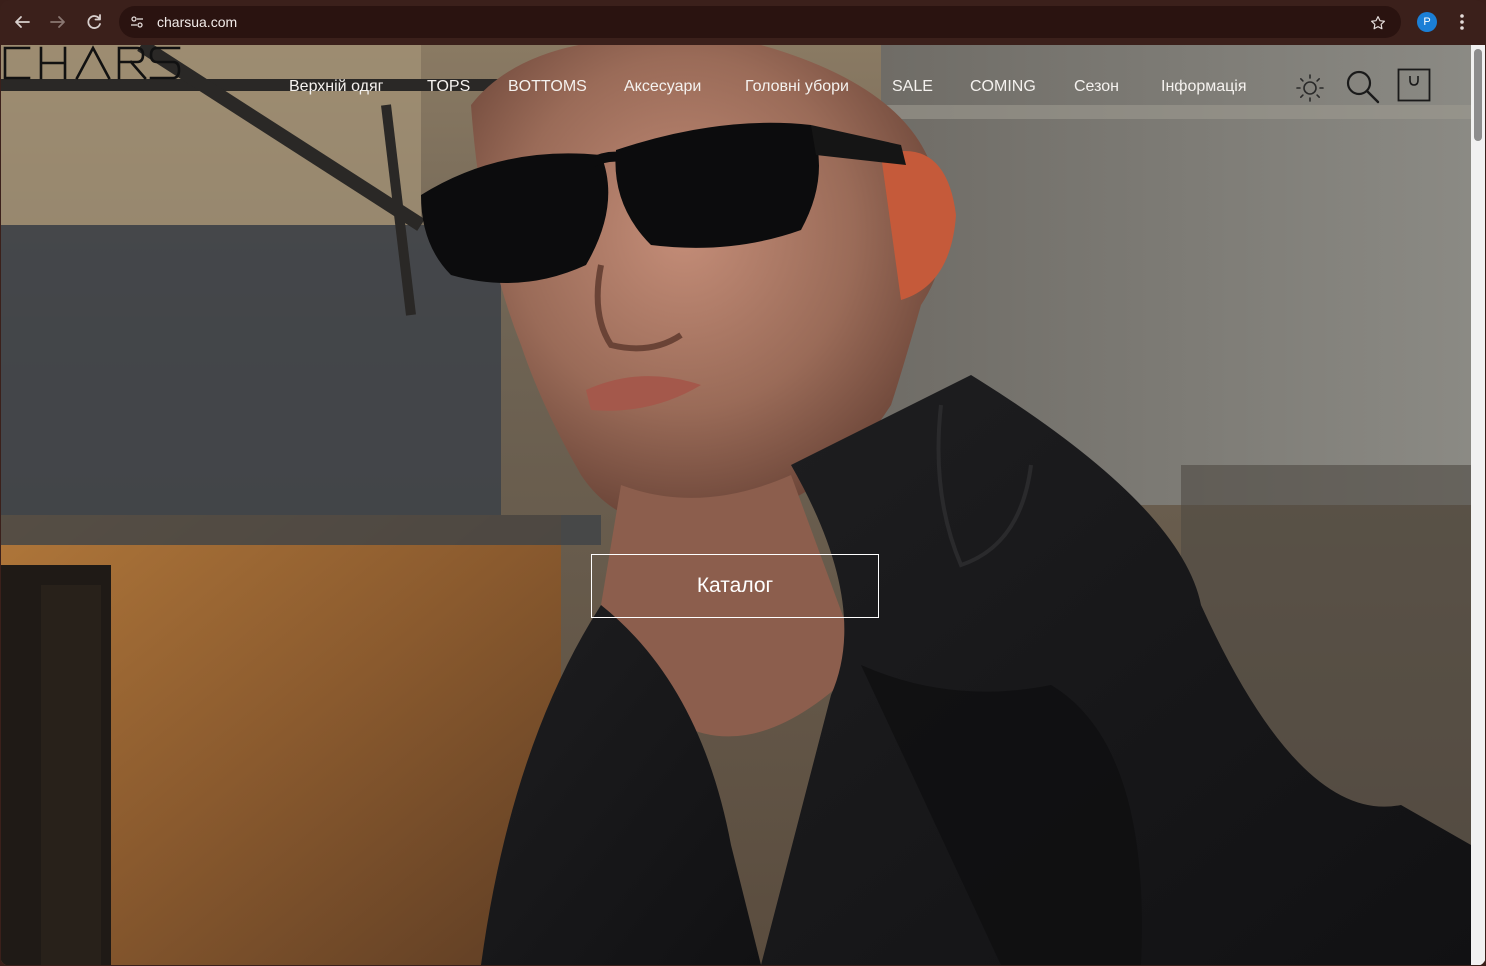 This screenshot has height=966, width=1486. What do you see at coordinates (547, 87) in the screenshot?
I see `nav-bottoms: BOTTOMS` at bounding box center [547, 87].